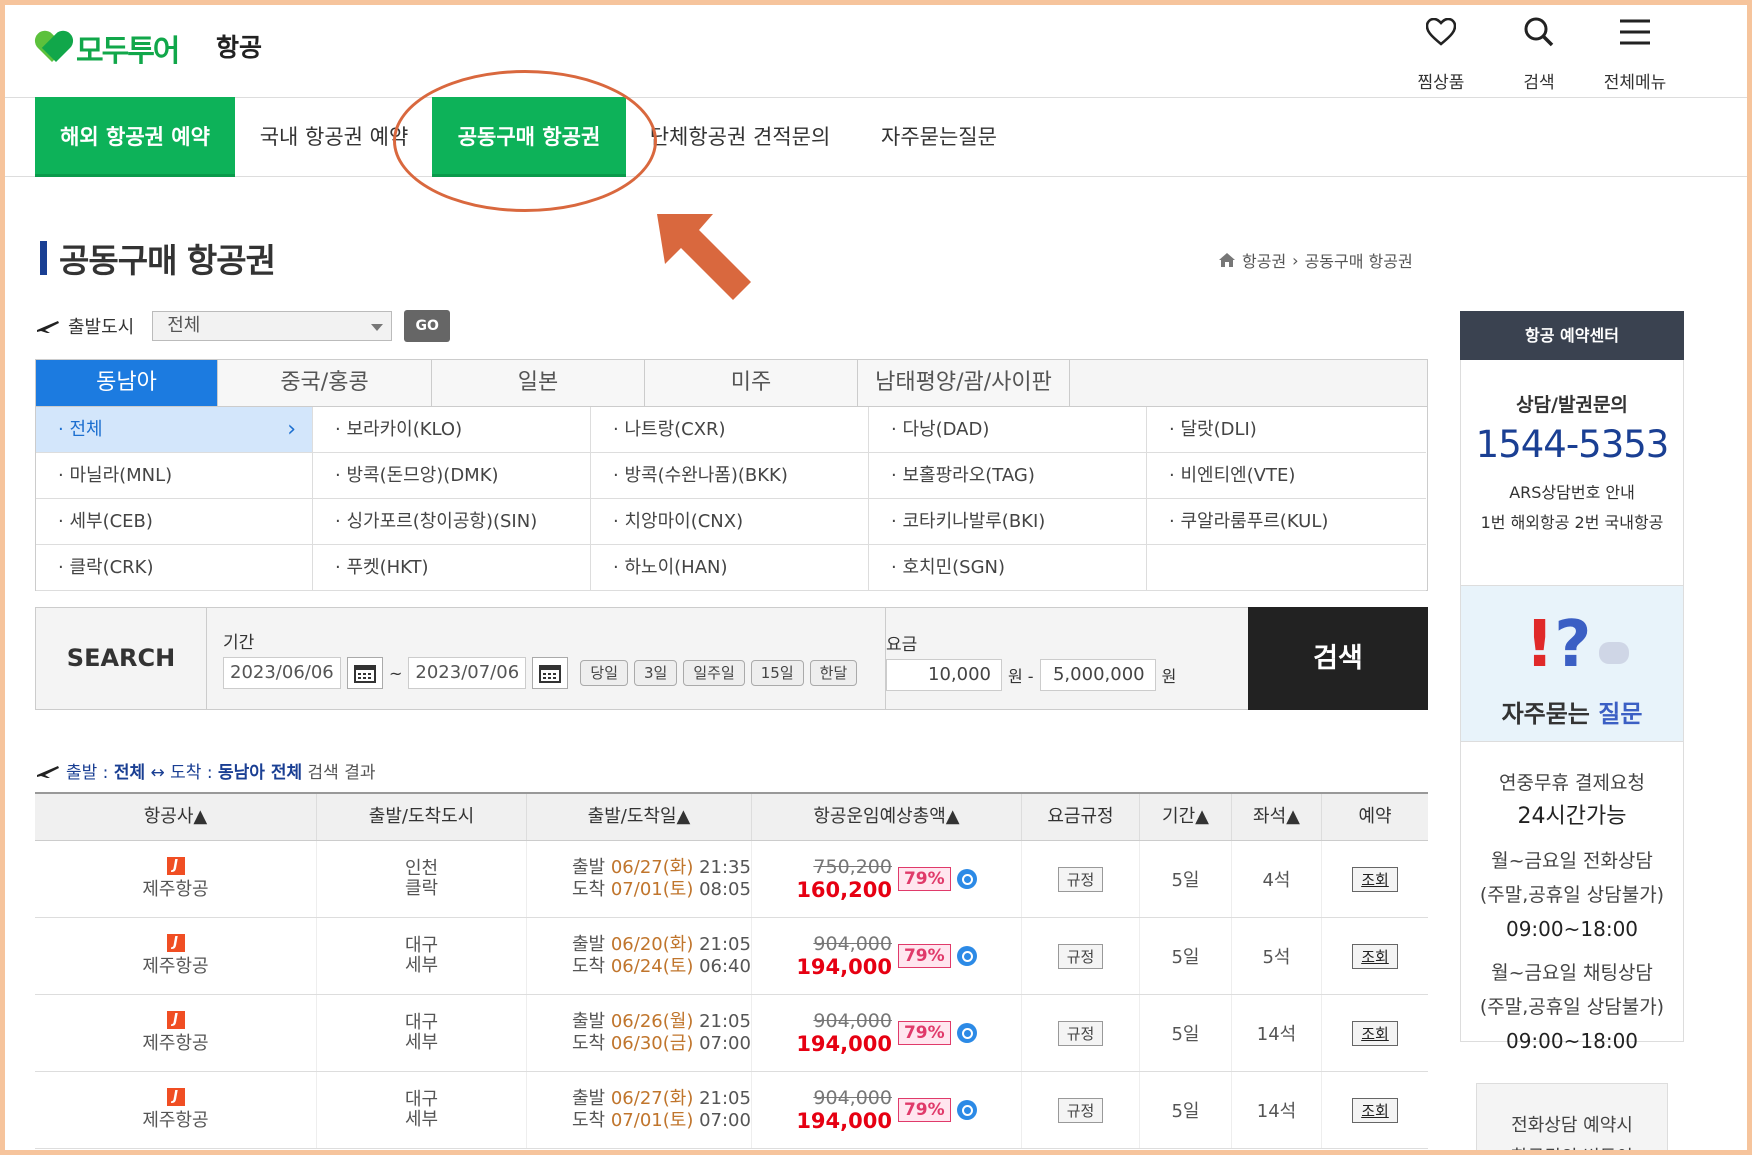 This screenshot has height=1155, width=1752. What do you see at coordinates (1286, 476) in the screenshot?
I see `city-item: · 비엔티엔(VTE)` at bounding box center [1286, 476].